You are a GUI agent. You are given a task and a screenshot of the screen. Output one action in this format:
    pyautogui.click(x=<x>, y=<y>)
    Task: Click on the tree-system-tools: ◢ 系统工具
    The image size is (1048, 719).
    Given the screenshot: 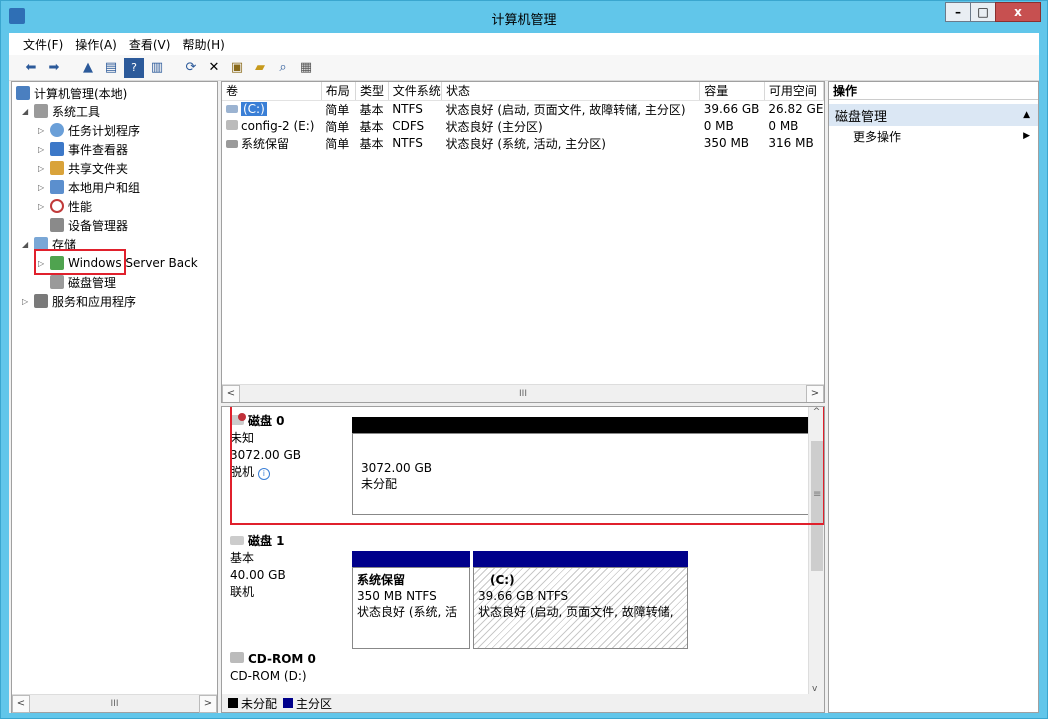 What is the action you would take?
    pyautogui.click(x=61, y=111)
    